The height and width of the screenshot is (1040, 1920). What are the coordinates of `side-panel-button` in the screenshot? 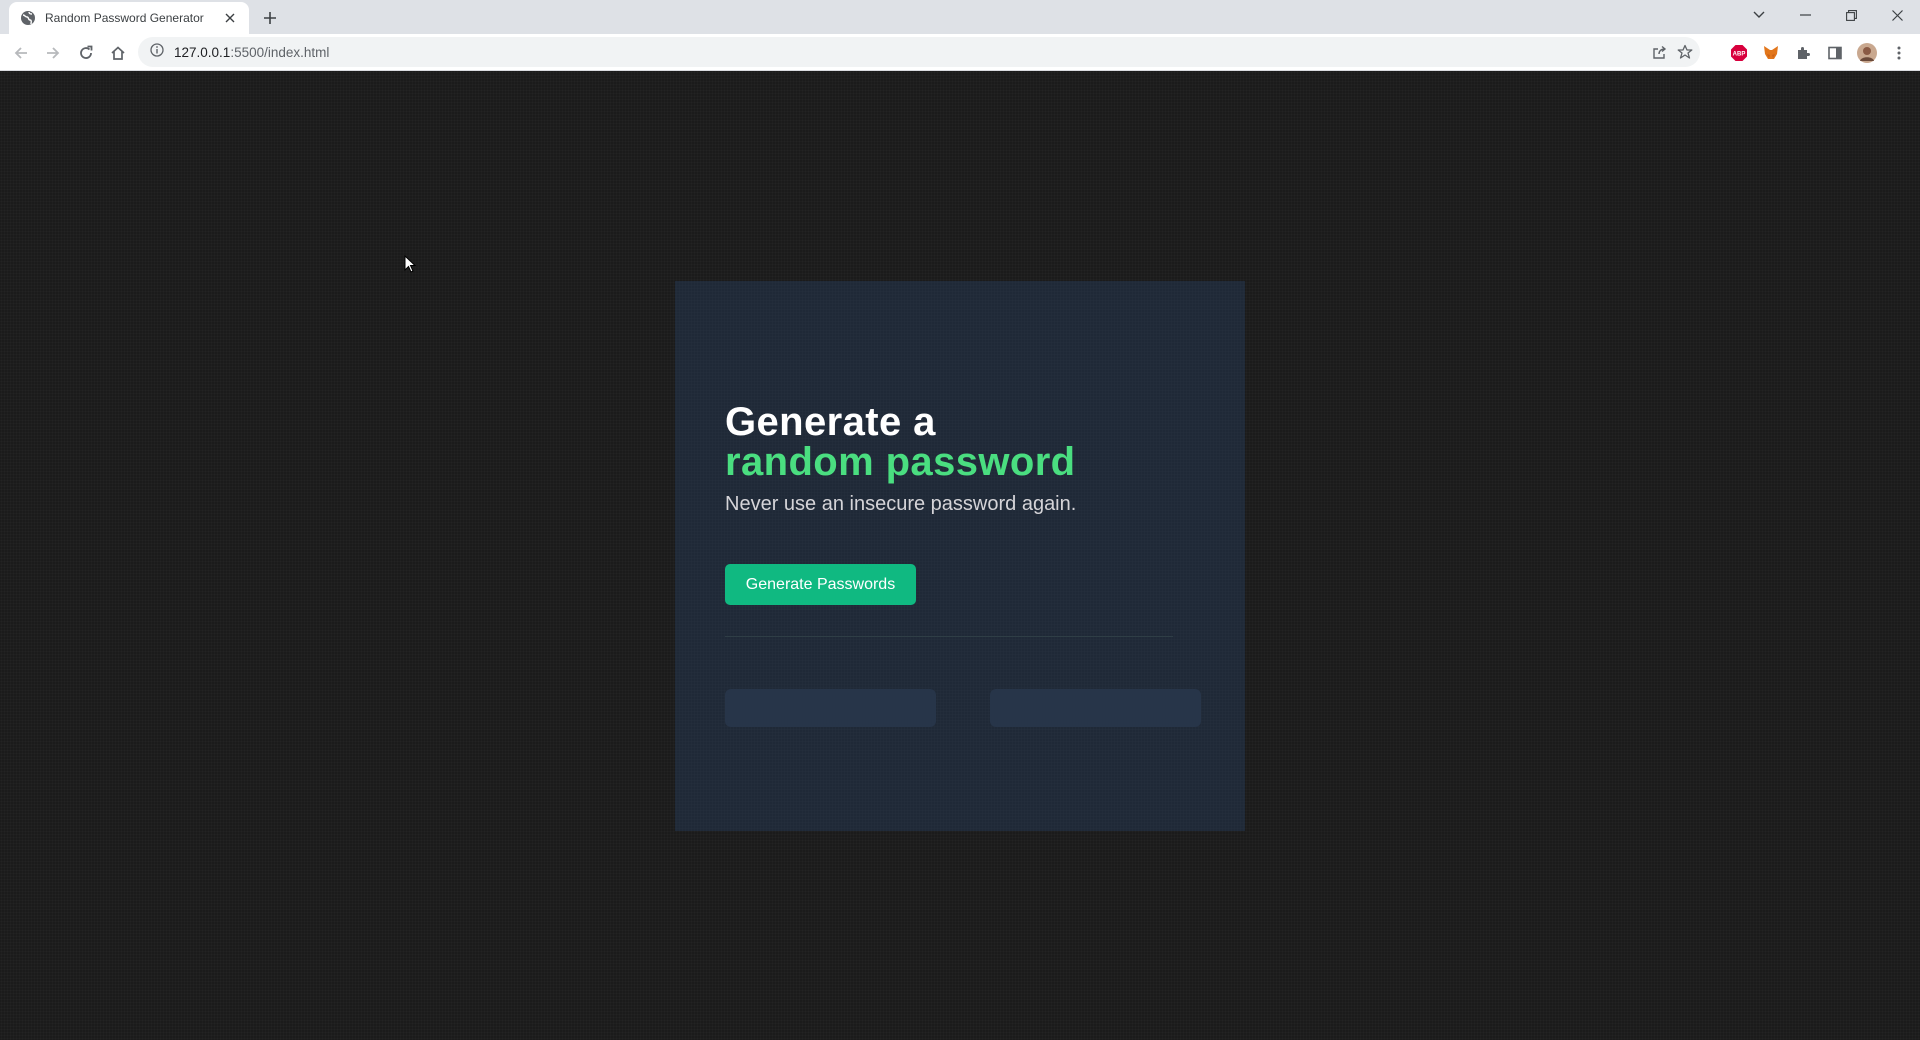 It's located at (1835, 53).